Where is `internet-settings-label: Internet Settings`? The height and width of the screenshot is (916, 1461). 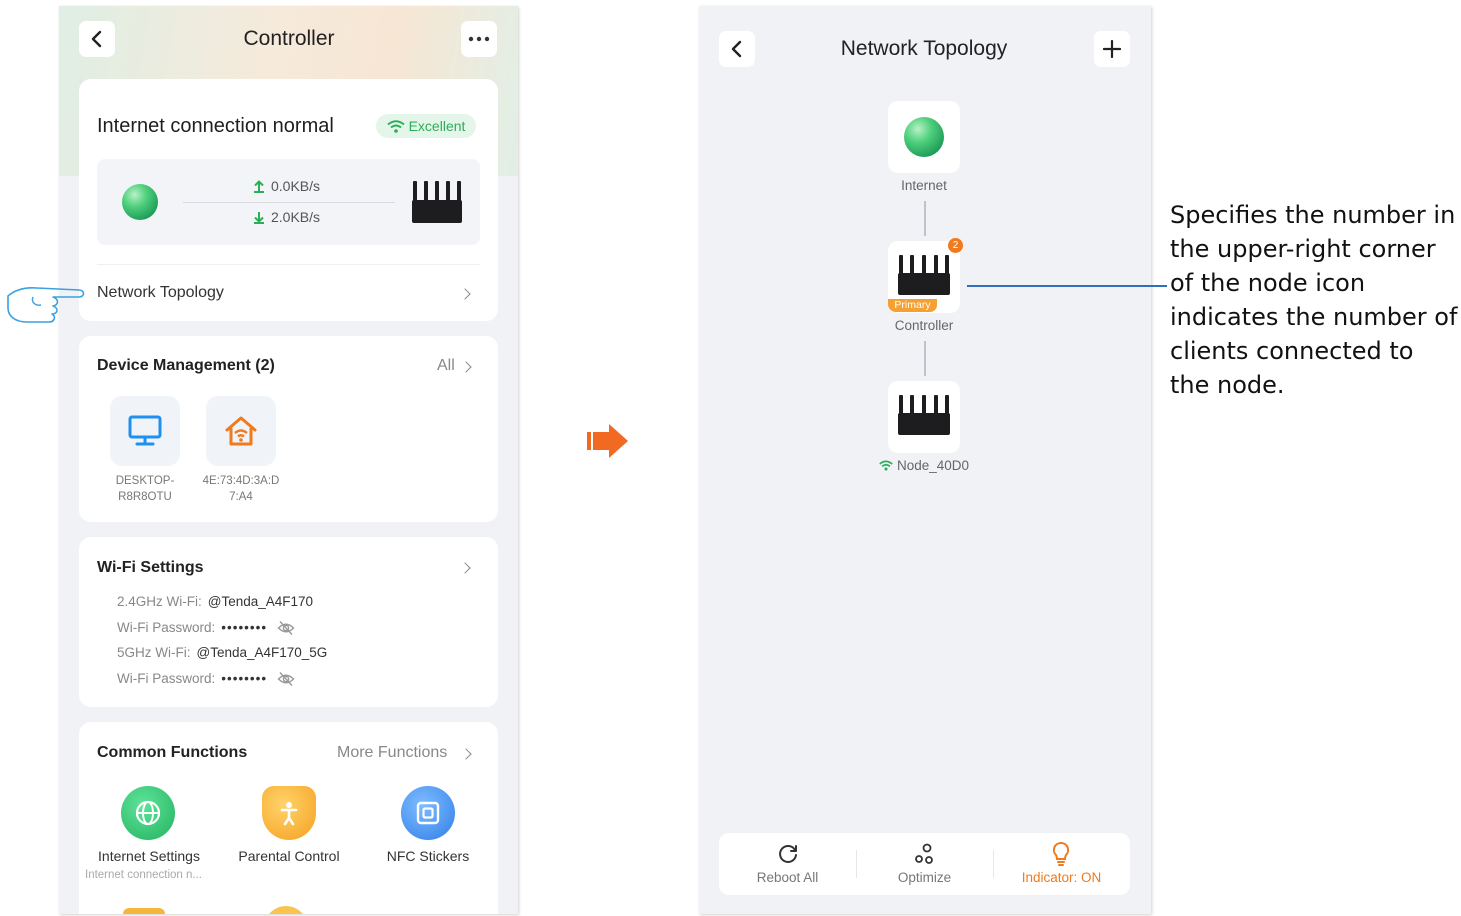 internet-settings-label: Internet Settings is located at coordinates (149, 856).